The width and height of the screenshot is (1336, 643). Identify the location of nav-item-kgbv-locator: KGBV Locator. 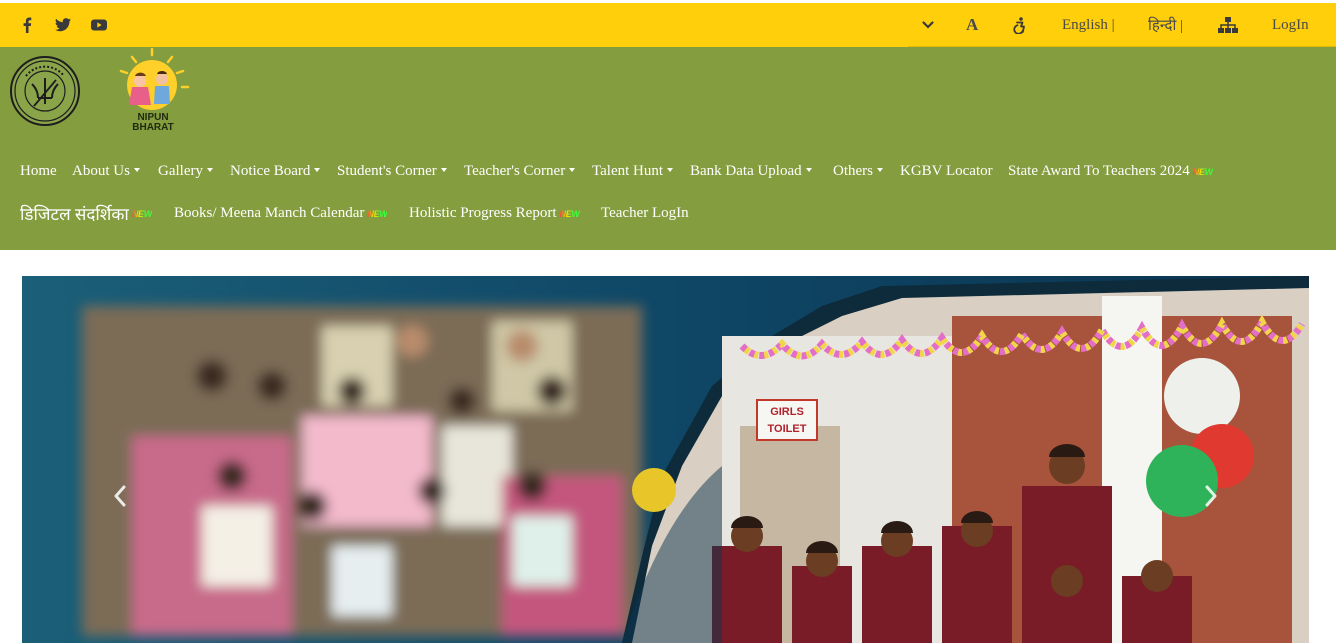
(946, 171).